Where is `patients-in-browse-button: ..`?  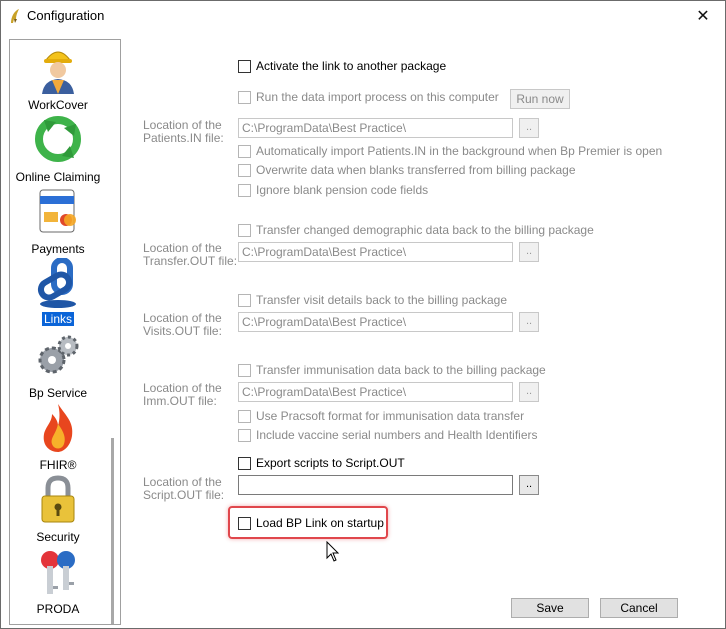
patients-in-browse-button: .. is located at coordinates (529, 128).